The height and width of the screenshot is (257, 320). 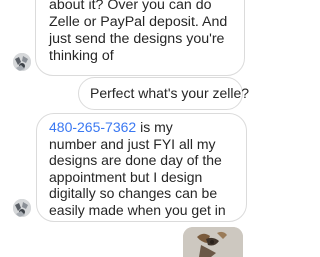 I want to click on outgoing-message-bubble: Perfect what's your zelle?, so click(x=163, y=93).